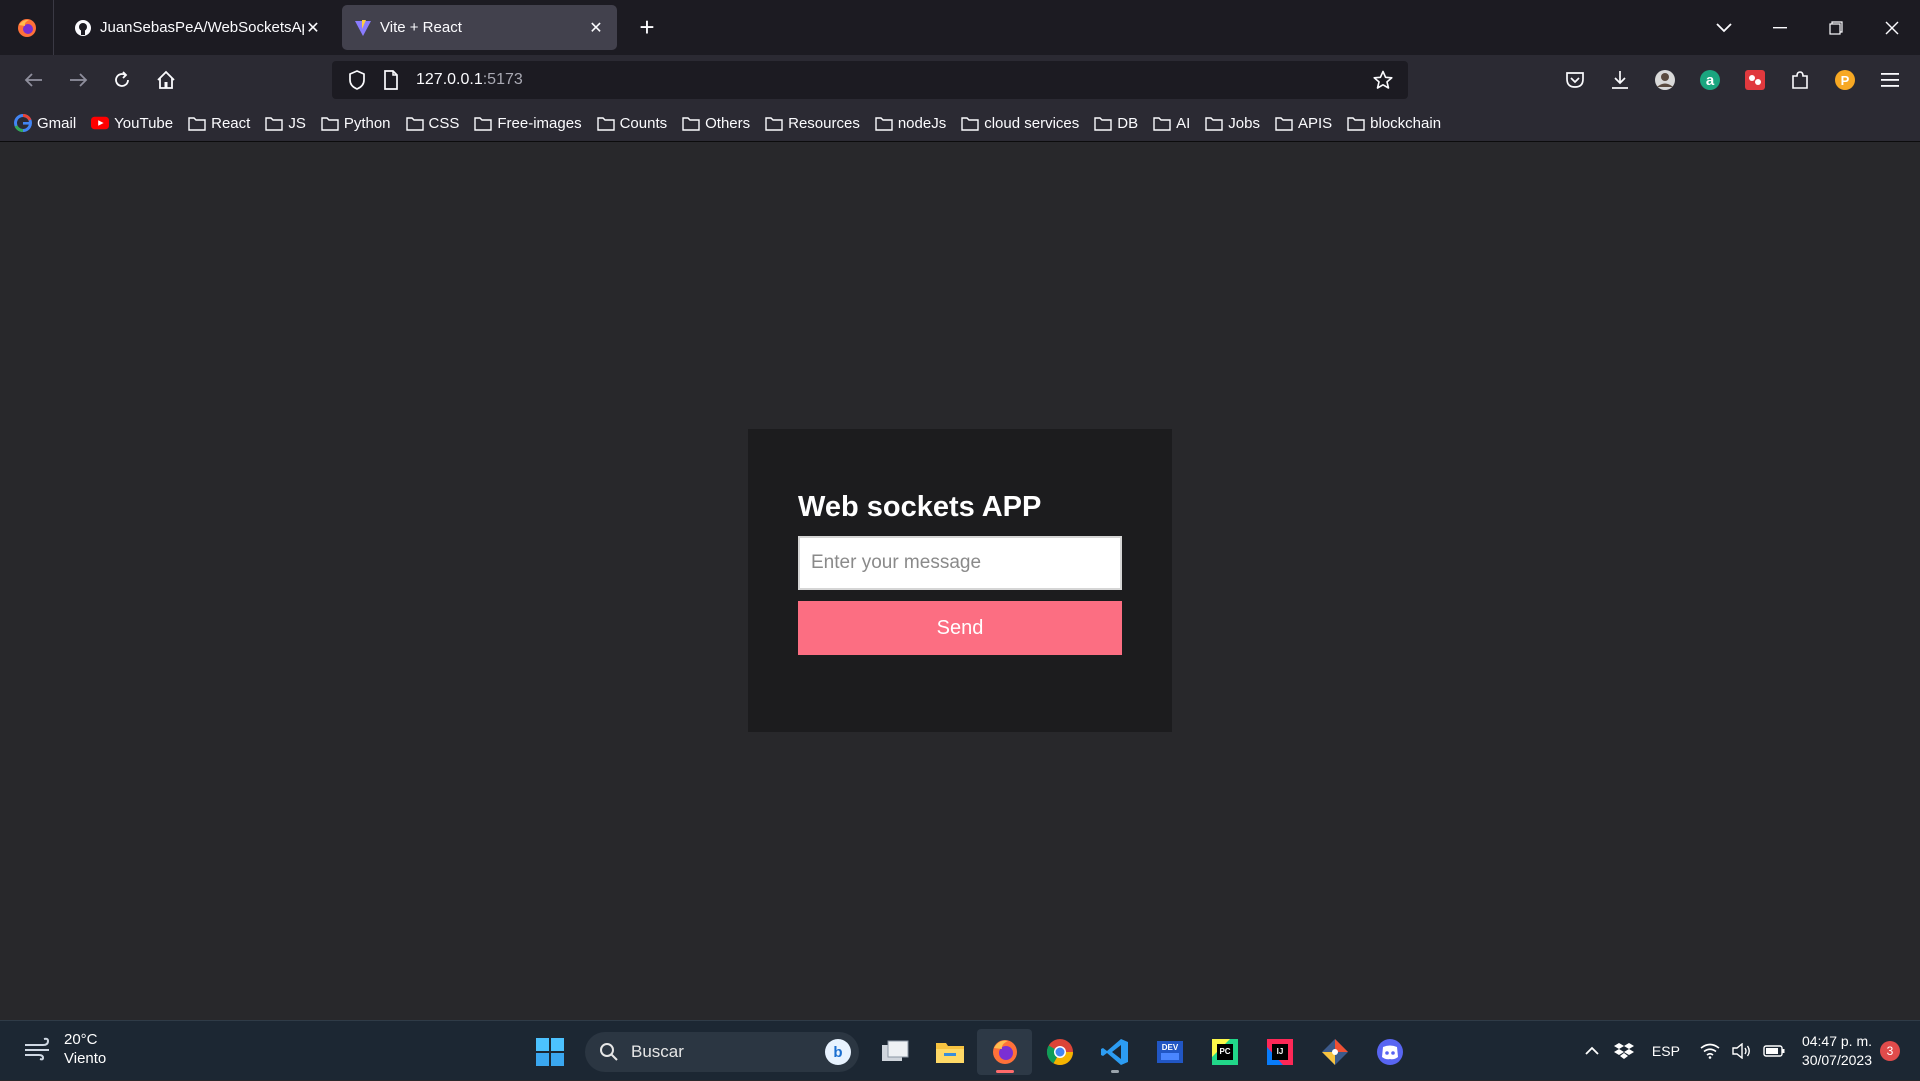  Describe the element at coordinates (960, 628) in the screenshot. I see `send-button: Send` at that location.